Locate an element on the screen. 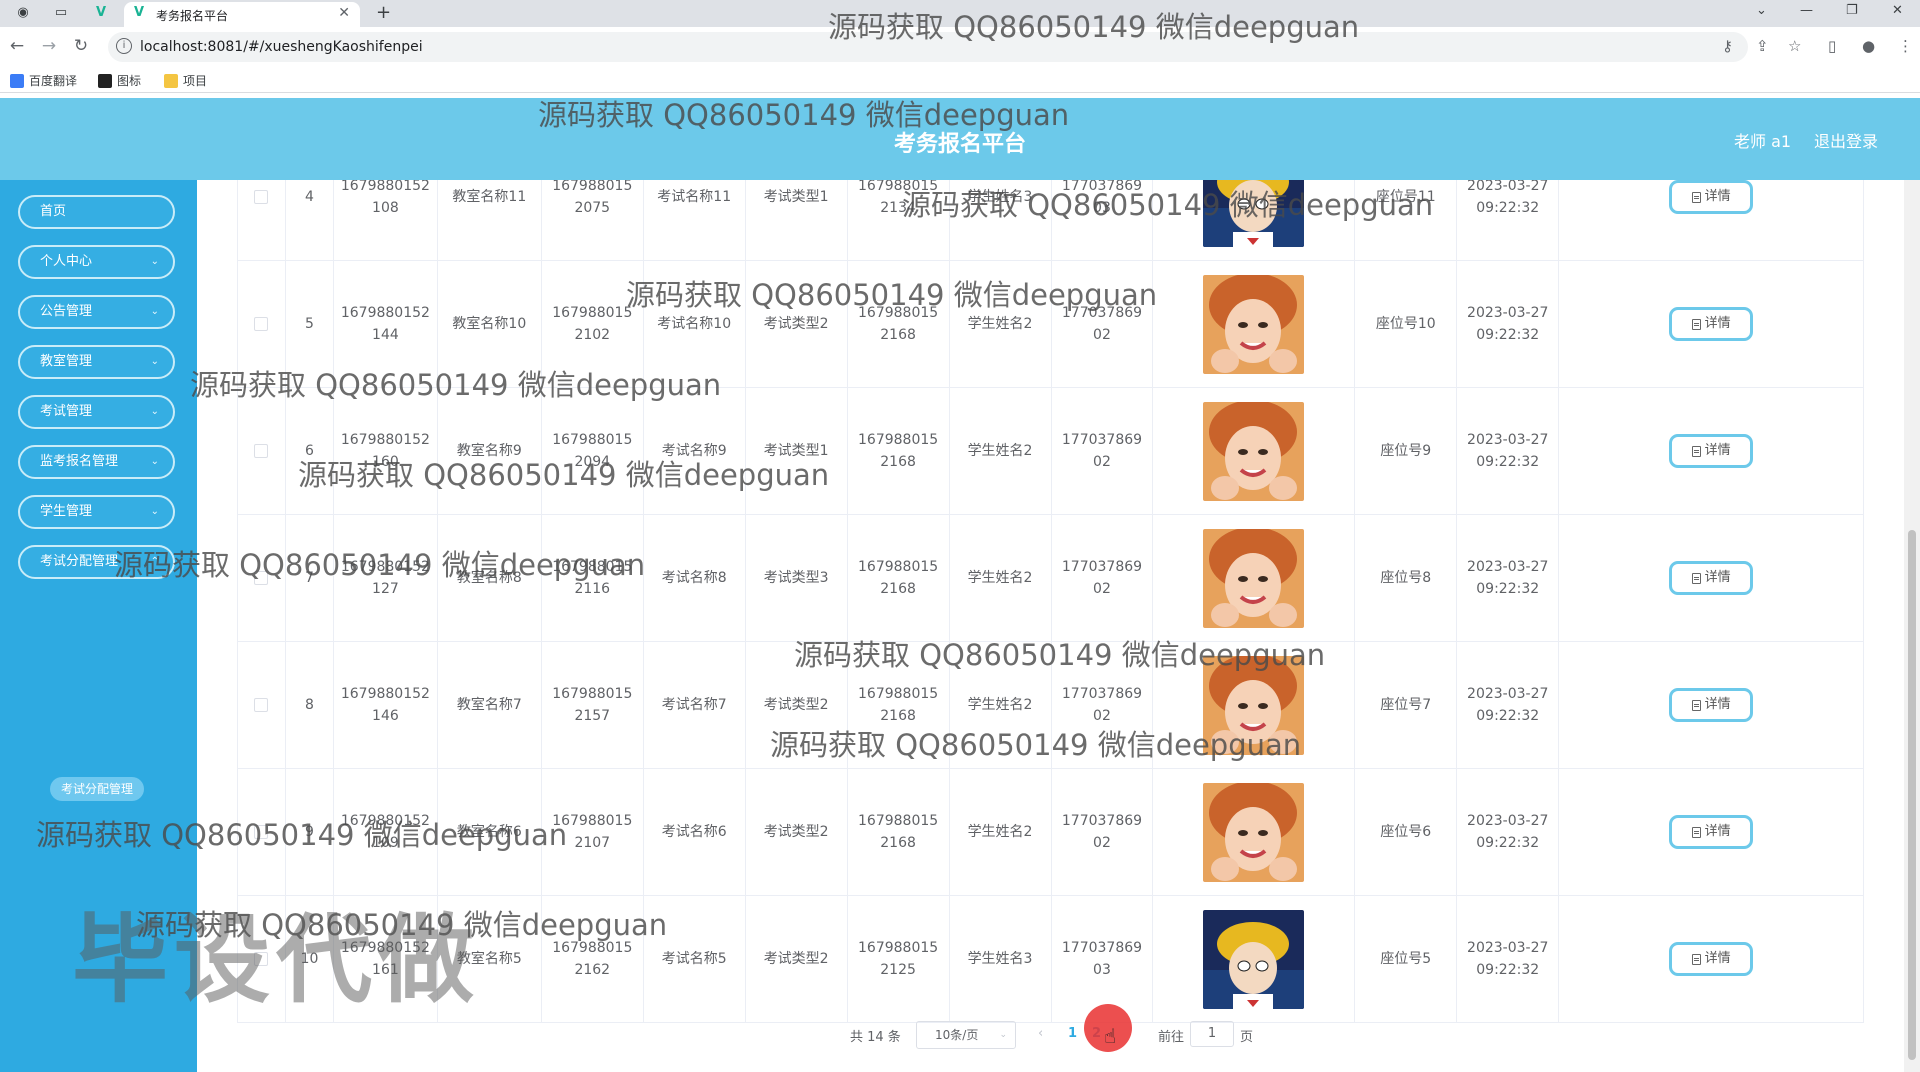 This screenshot has height=1072, width=1920. new-tab-icon: + is located at coordinates (383, 12).